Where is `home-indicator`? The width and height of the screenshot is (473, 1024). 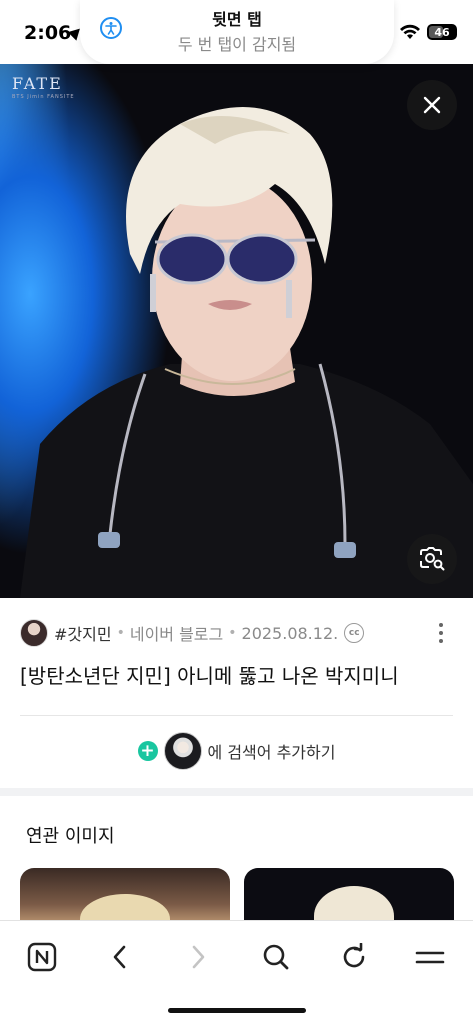 home-indicator is located at coordinates (237, 1010).